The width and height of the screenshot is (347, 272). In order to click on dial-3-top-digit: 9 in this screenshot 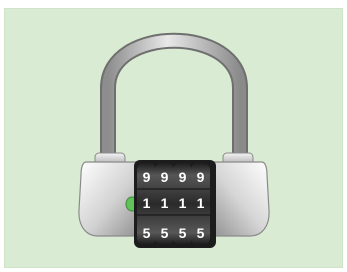, I will do `click(183, 177)`.